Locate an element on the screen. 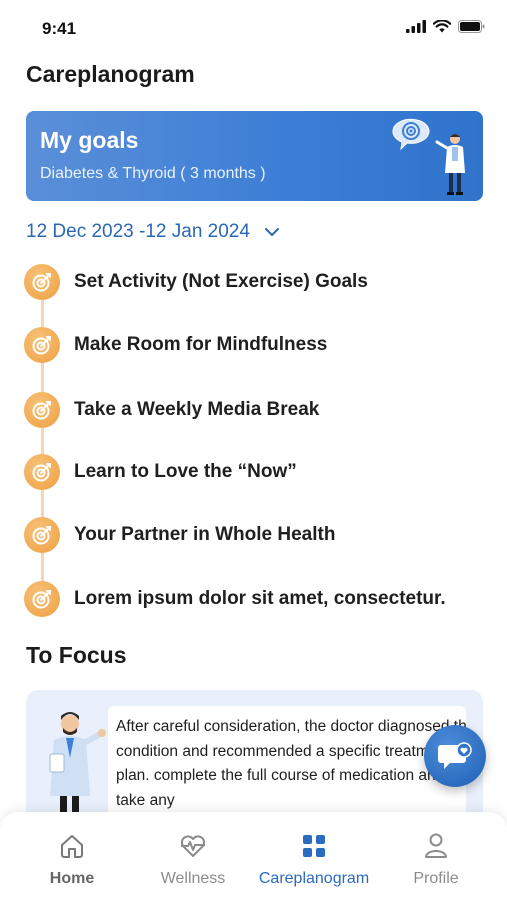  goal-label: Set Activity (Not Exercise) Goals is located at coordinates (221, 281).